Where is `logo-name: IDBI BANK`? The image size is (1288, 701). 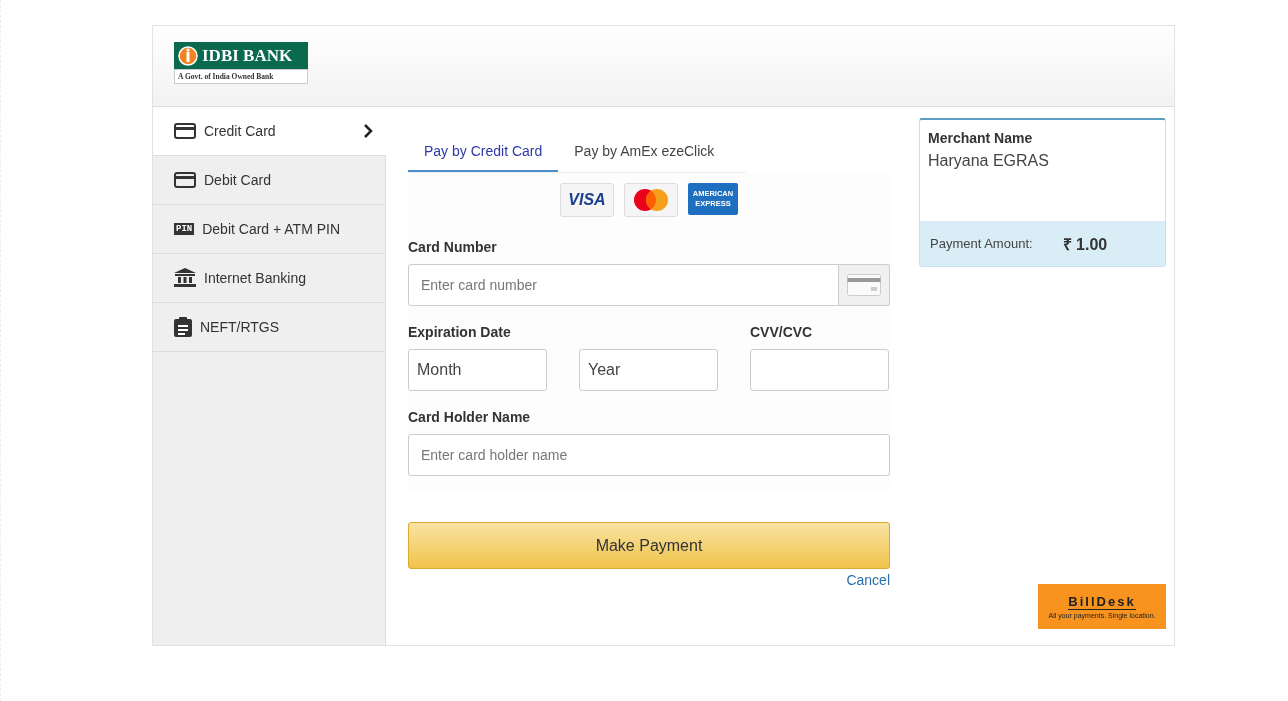
logo-name: IDBI BANK is located at coordinates (247, 55).